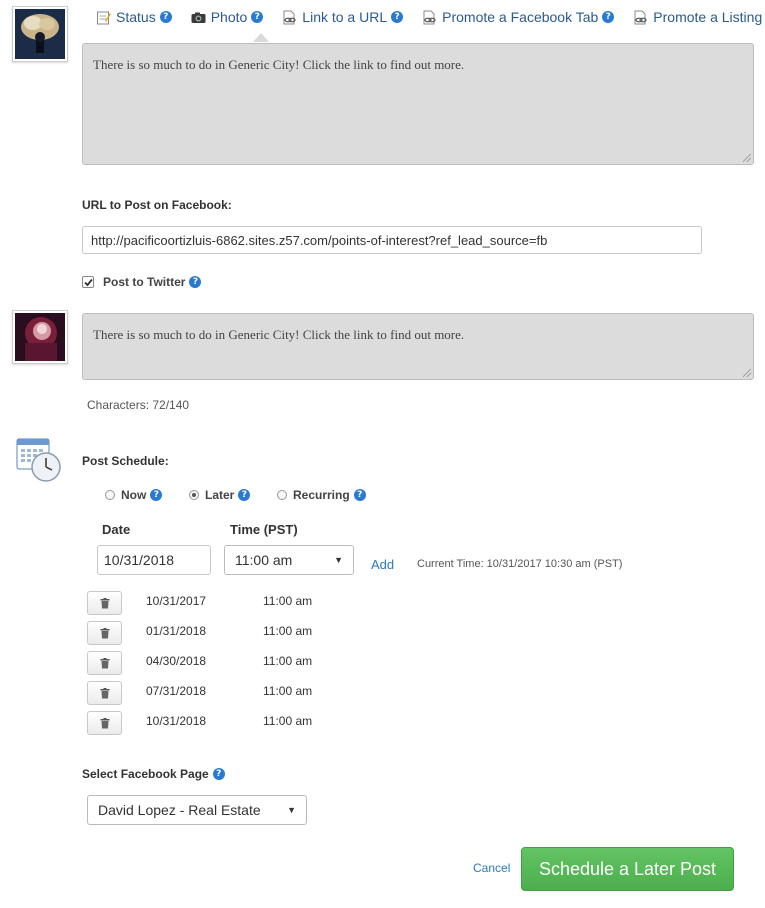  What do you see at coordinates (176, 661) in the screenshot?
I see `scheduled-date: 04/30/2018` at bounding box center [176, 661].